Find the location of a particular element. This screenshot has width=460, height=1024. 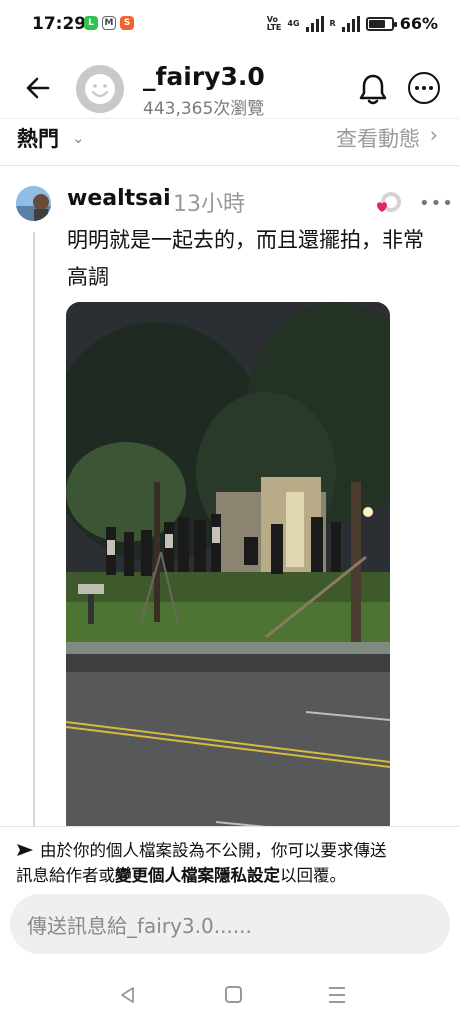

default-avatar-icon is located at coordinates (100, 89).